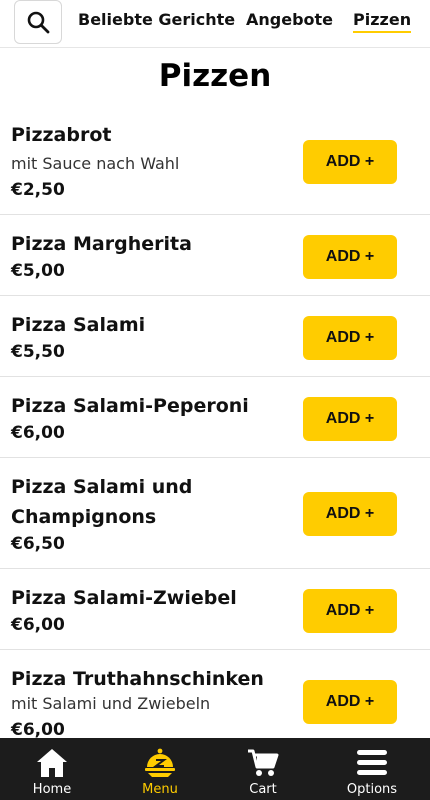  What do you see at coordinates (372, 763) in the screenshot?
I see `options-icon` at bounding box center [372, 763].